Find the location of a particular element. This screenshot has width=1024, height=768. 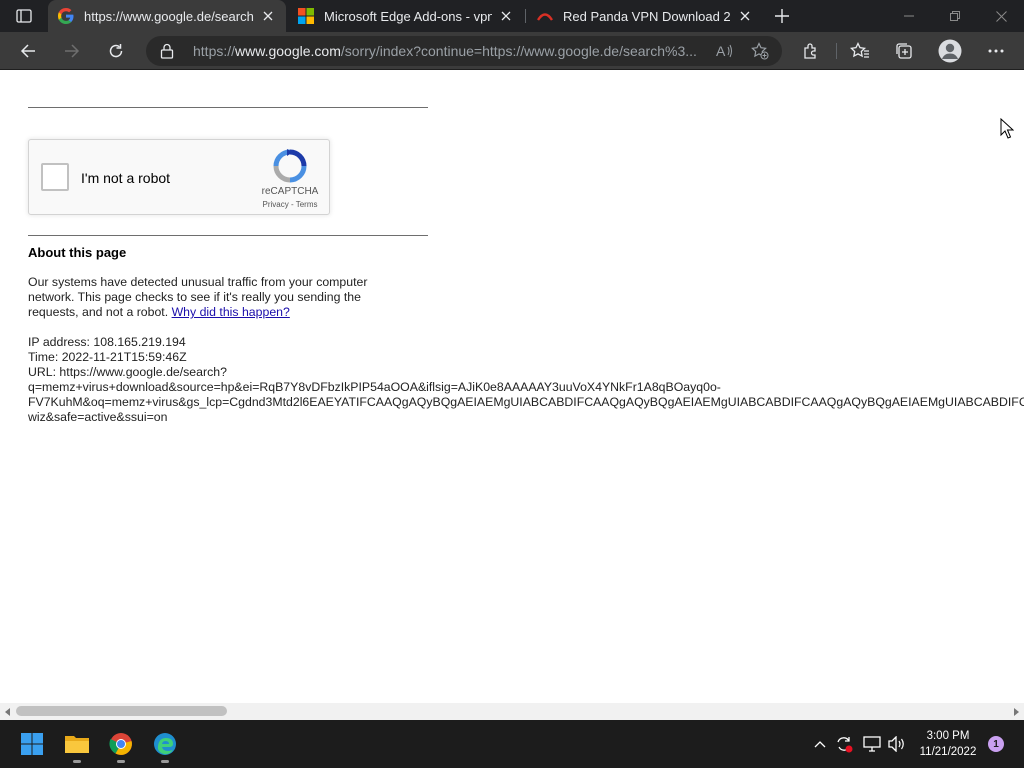

about-heading: About this page is located at coordinates (77, 252).